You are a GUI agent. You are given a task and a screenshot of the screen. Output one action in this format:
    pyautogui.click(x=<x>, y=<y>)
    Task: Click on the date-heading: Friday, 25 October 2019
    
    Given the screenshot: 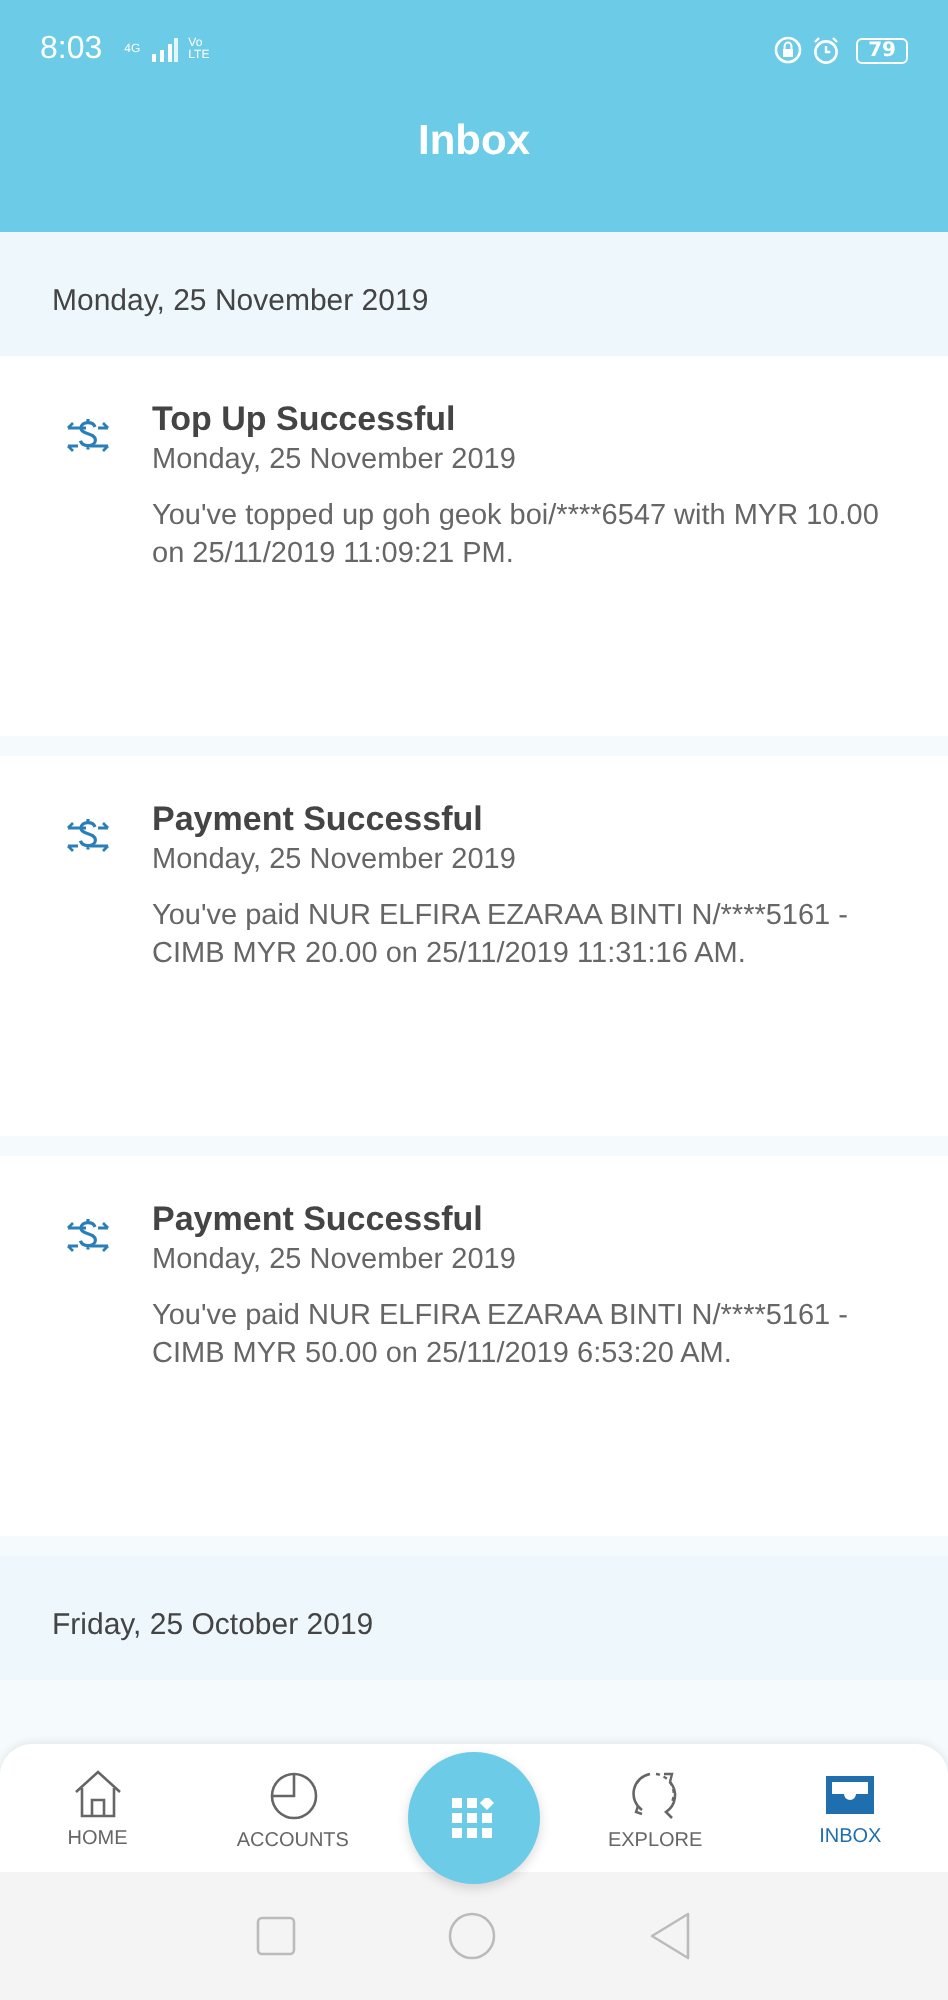 What is the action you would take?
    pyautogui.click(x=474, y=1618)
    